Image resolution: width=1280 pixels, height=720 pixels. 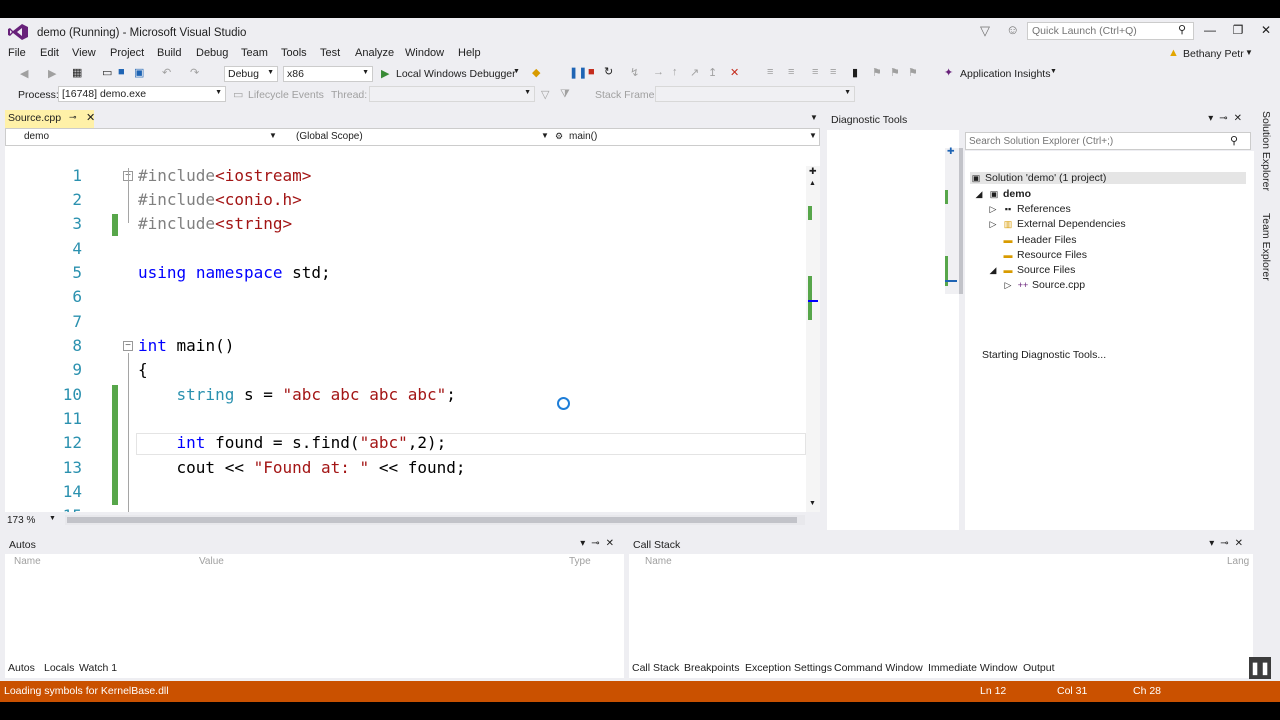 I want to click on menu-file: File, so click(x=17, y=53).